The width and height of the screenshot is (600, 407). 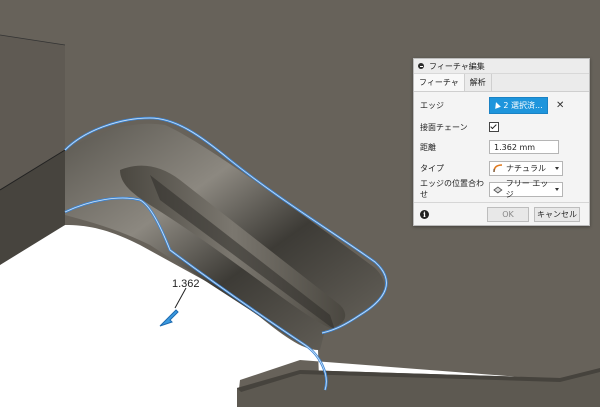 I want to click on ok-button: OK, so click(x=508, y=214).